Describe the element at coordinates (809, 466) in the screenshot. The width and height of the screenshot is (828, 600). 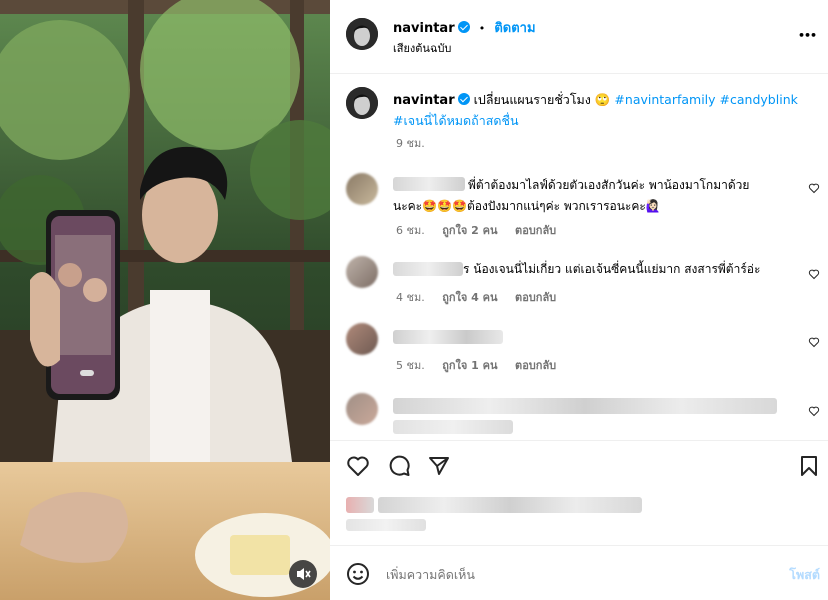
I see `save-bookmark-icon` at that location.